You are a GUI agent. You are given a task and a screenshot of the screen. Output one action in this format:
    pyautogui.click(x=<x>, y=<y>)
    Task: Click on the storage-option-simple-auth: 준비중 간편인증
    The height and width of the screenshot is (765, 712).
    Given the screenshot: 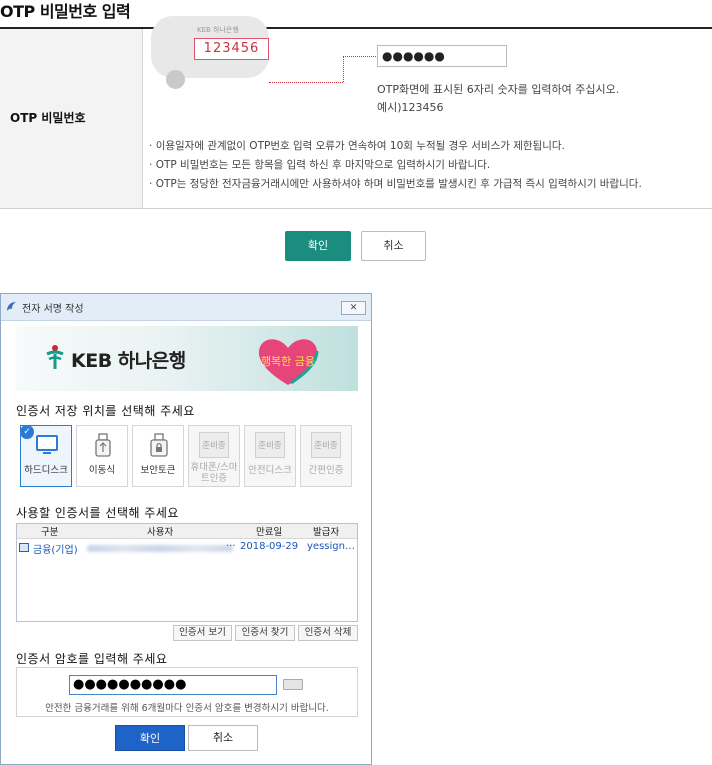 What is the action you would take?
    pyautogui.click(x=326, y=456)
    